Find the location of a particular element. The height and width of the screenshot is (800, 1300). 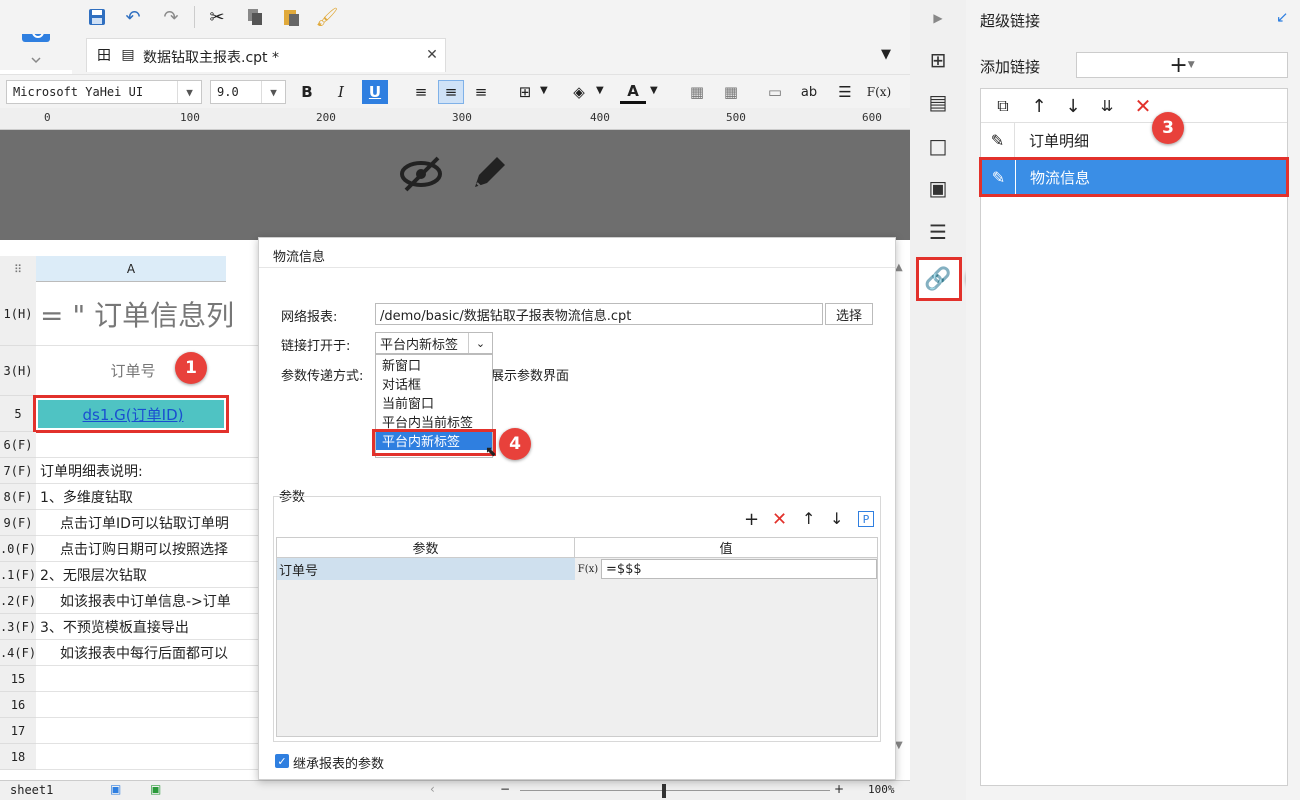

font-family-select: Microsoft YaHei UI ▼ is located at coordinates (104, 92).